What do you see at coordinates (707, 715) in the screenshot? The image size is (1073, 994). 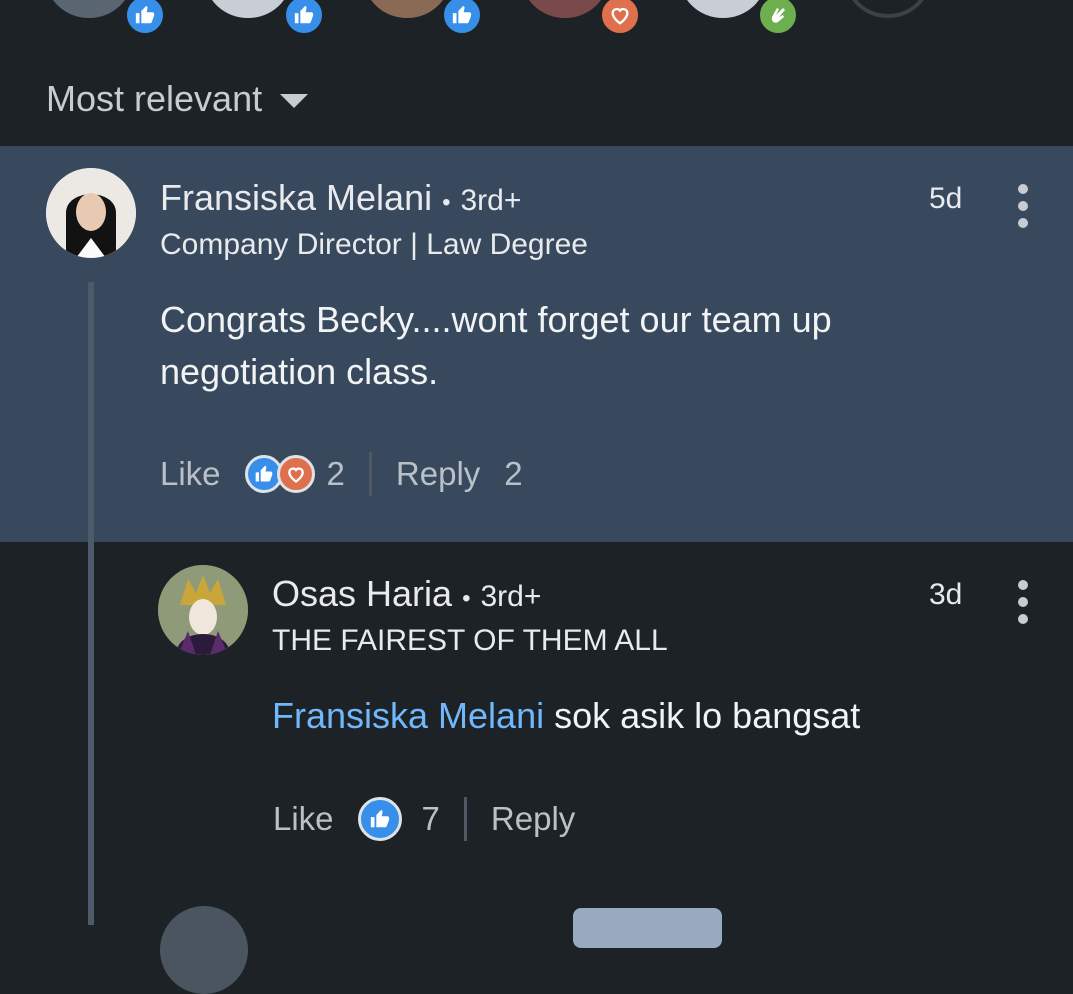 I see `comment-body: sok asik lo bangsat` at bounding box center [707, 715].